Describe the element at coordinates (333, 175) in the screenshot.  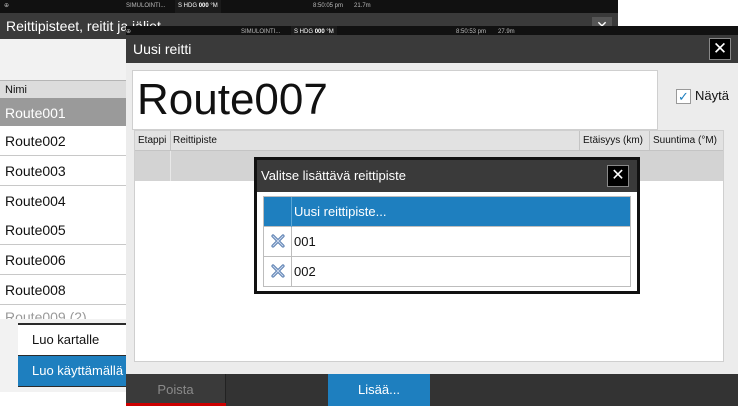
I see `picker-title: Valitse lisättävä reittipiste` at that location.